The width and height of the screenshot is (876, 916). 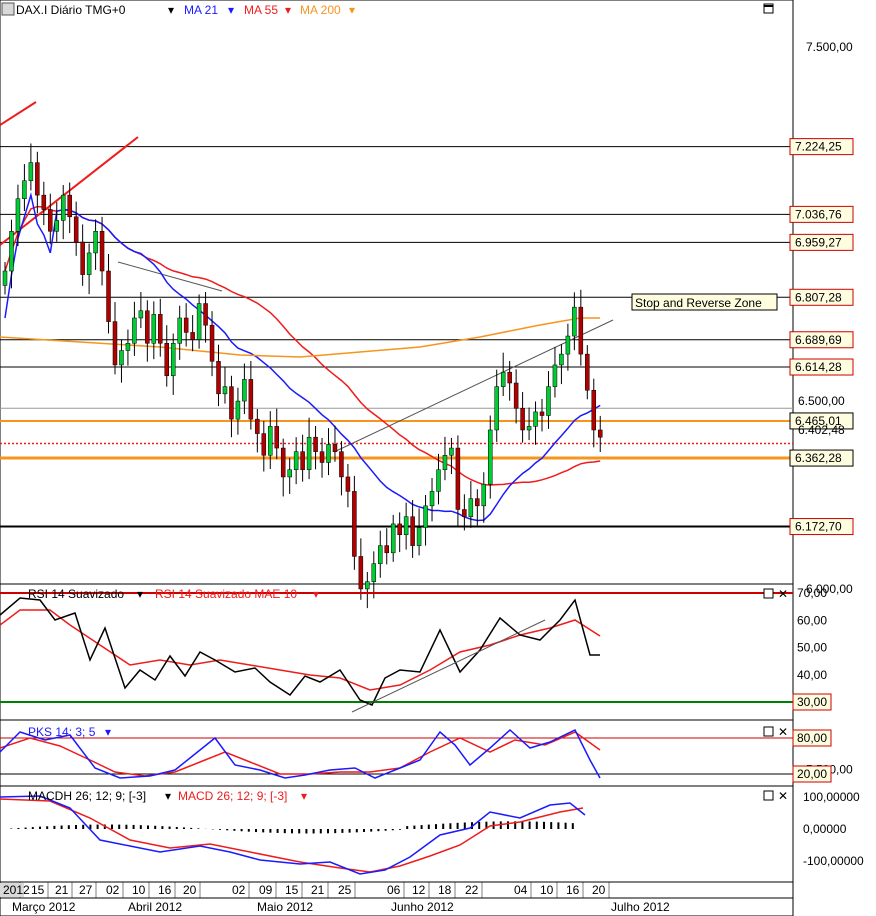 What do you see at coordinates (704, 302) in the screenshot?
I see `stop-reverse-annotation: Stop and Reverse Zone` at bounding box center [704, 302].